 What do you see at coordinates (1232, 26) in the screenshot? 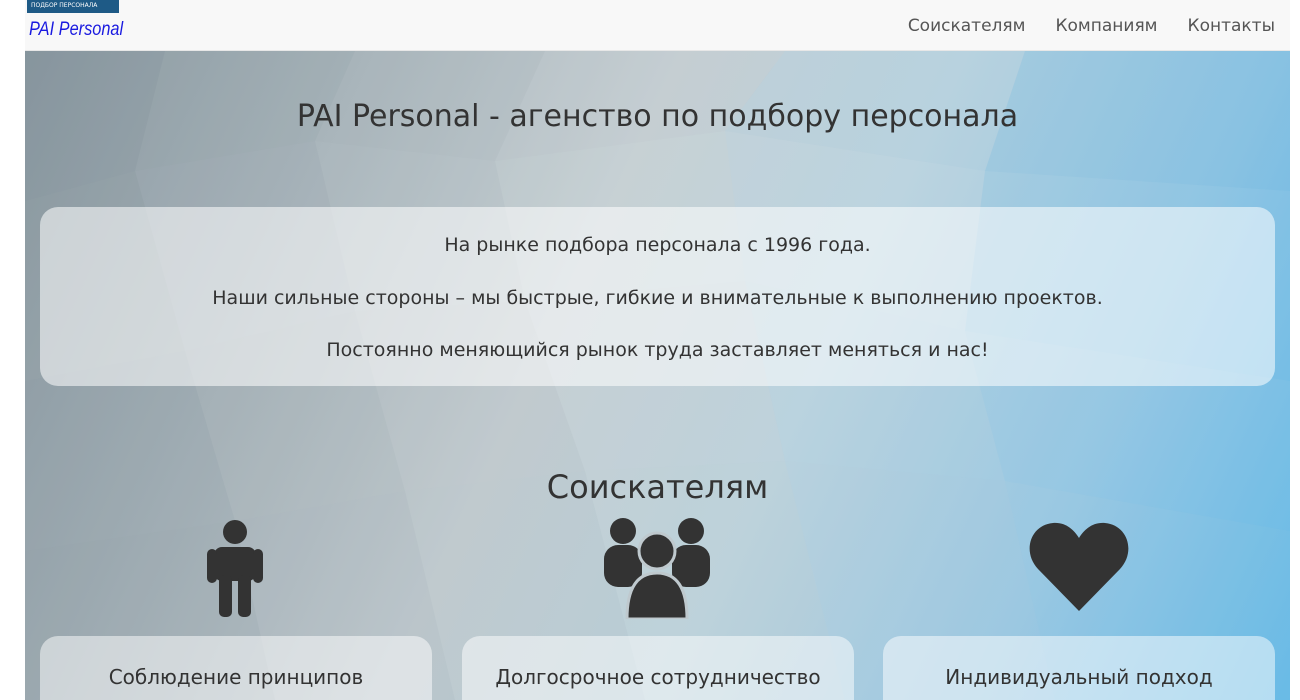
I see `nav-item-contacts: Контакты` at bounding box center [1232, 26].